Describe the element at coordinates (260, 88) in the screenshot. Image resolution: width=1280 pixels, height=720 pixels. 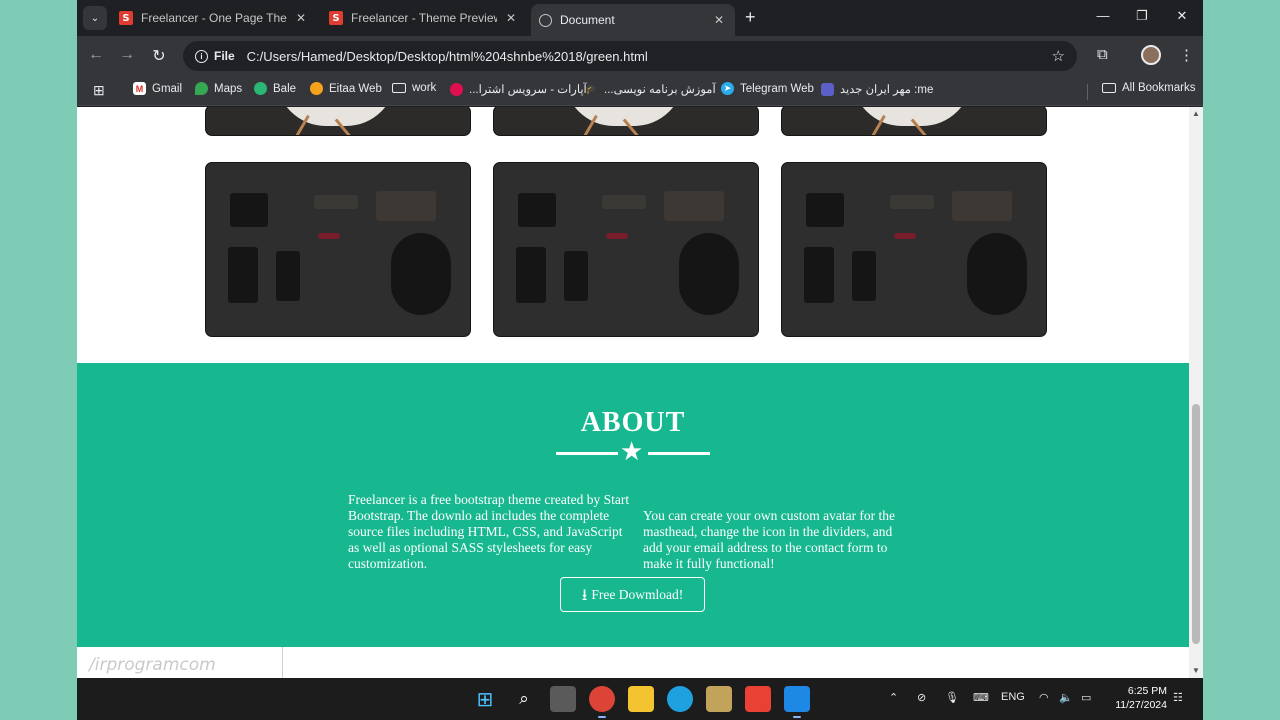
I see `bale-icon` at that location.